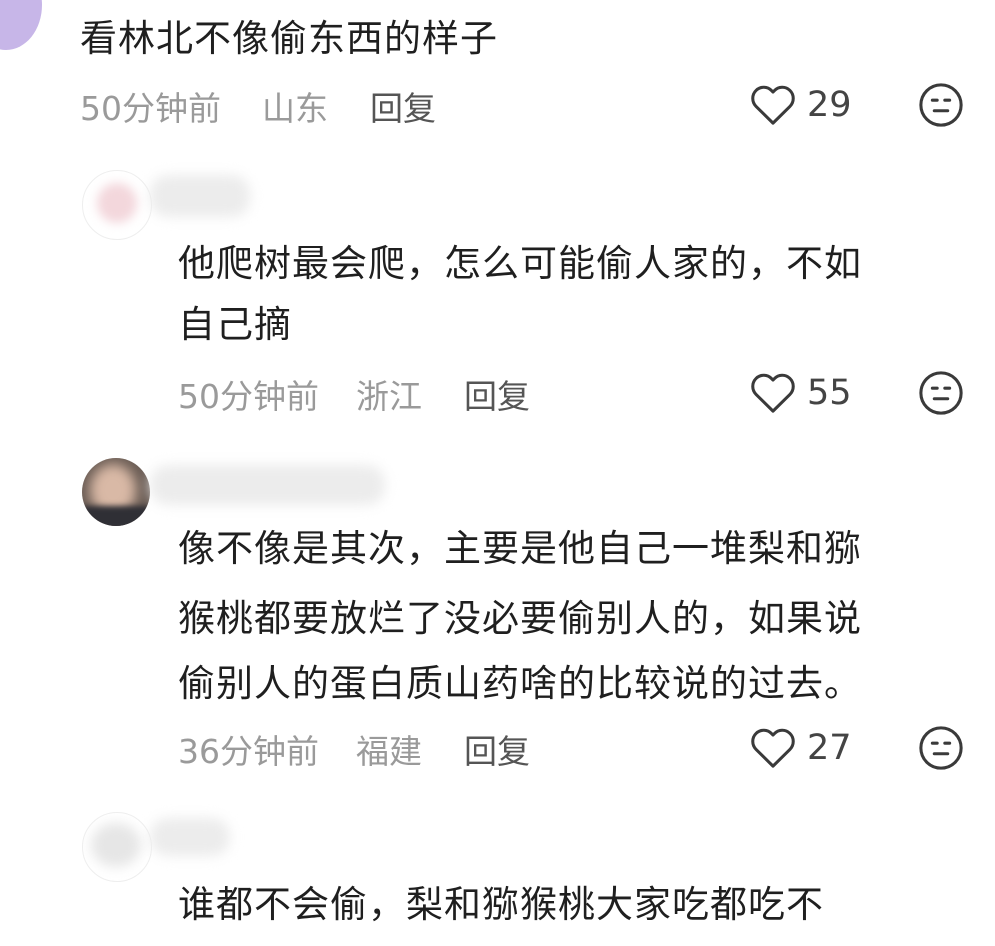 This screenshot has height=946, width=995. What do you see at coordinates (248, 751) in the screenshot?
I see `comment-time: 36分钟前` at bounding box center [248, 751].